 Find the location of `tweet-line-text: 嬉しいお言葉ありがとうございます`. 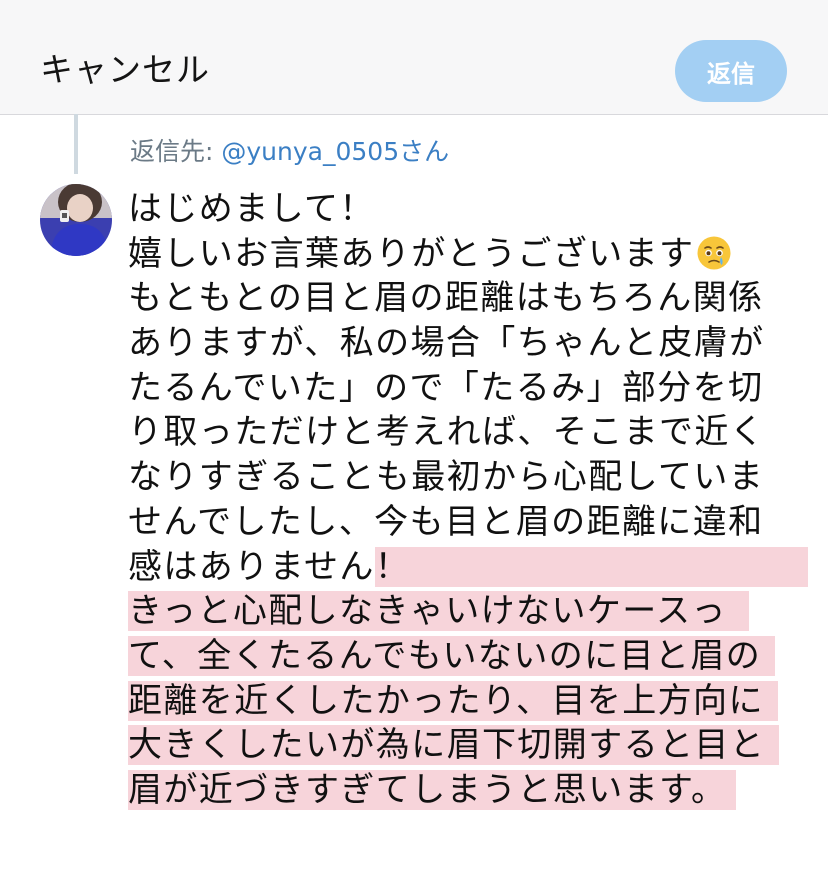

tweet-line-text: 嬉しいお言葉ありがとうございます is located at coordinates (411, 253).